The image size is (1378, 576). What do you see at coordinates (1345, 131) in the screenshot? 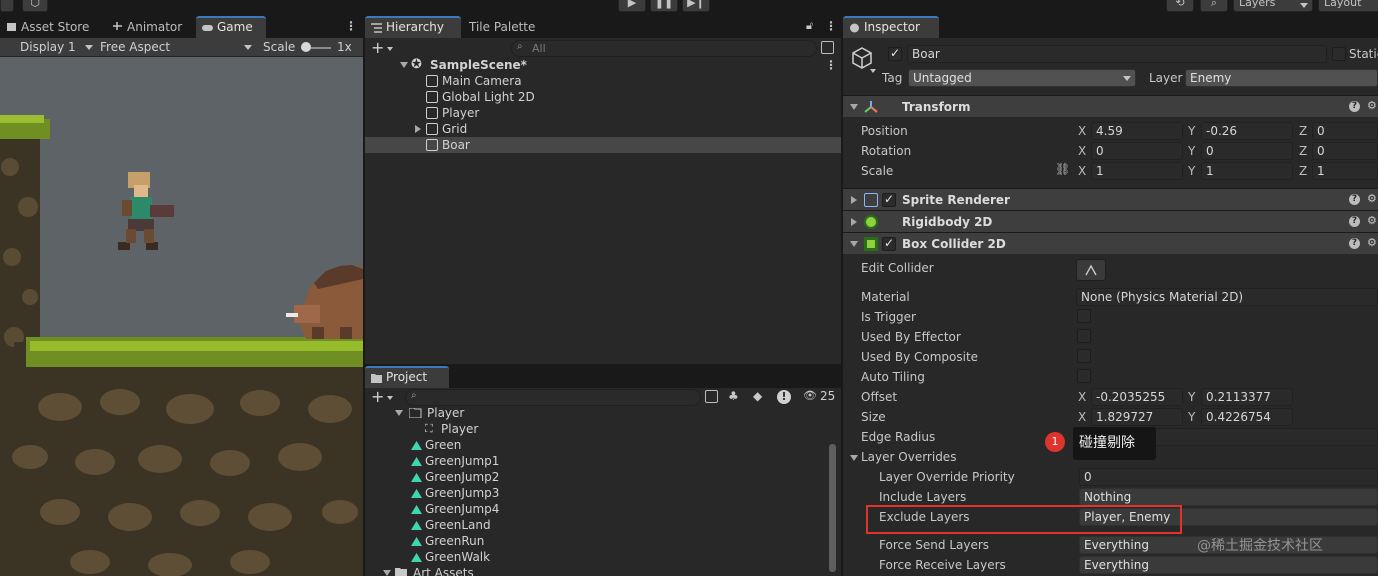
I see `position-z-input: 0` at bounding box center [1345, 131].